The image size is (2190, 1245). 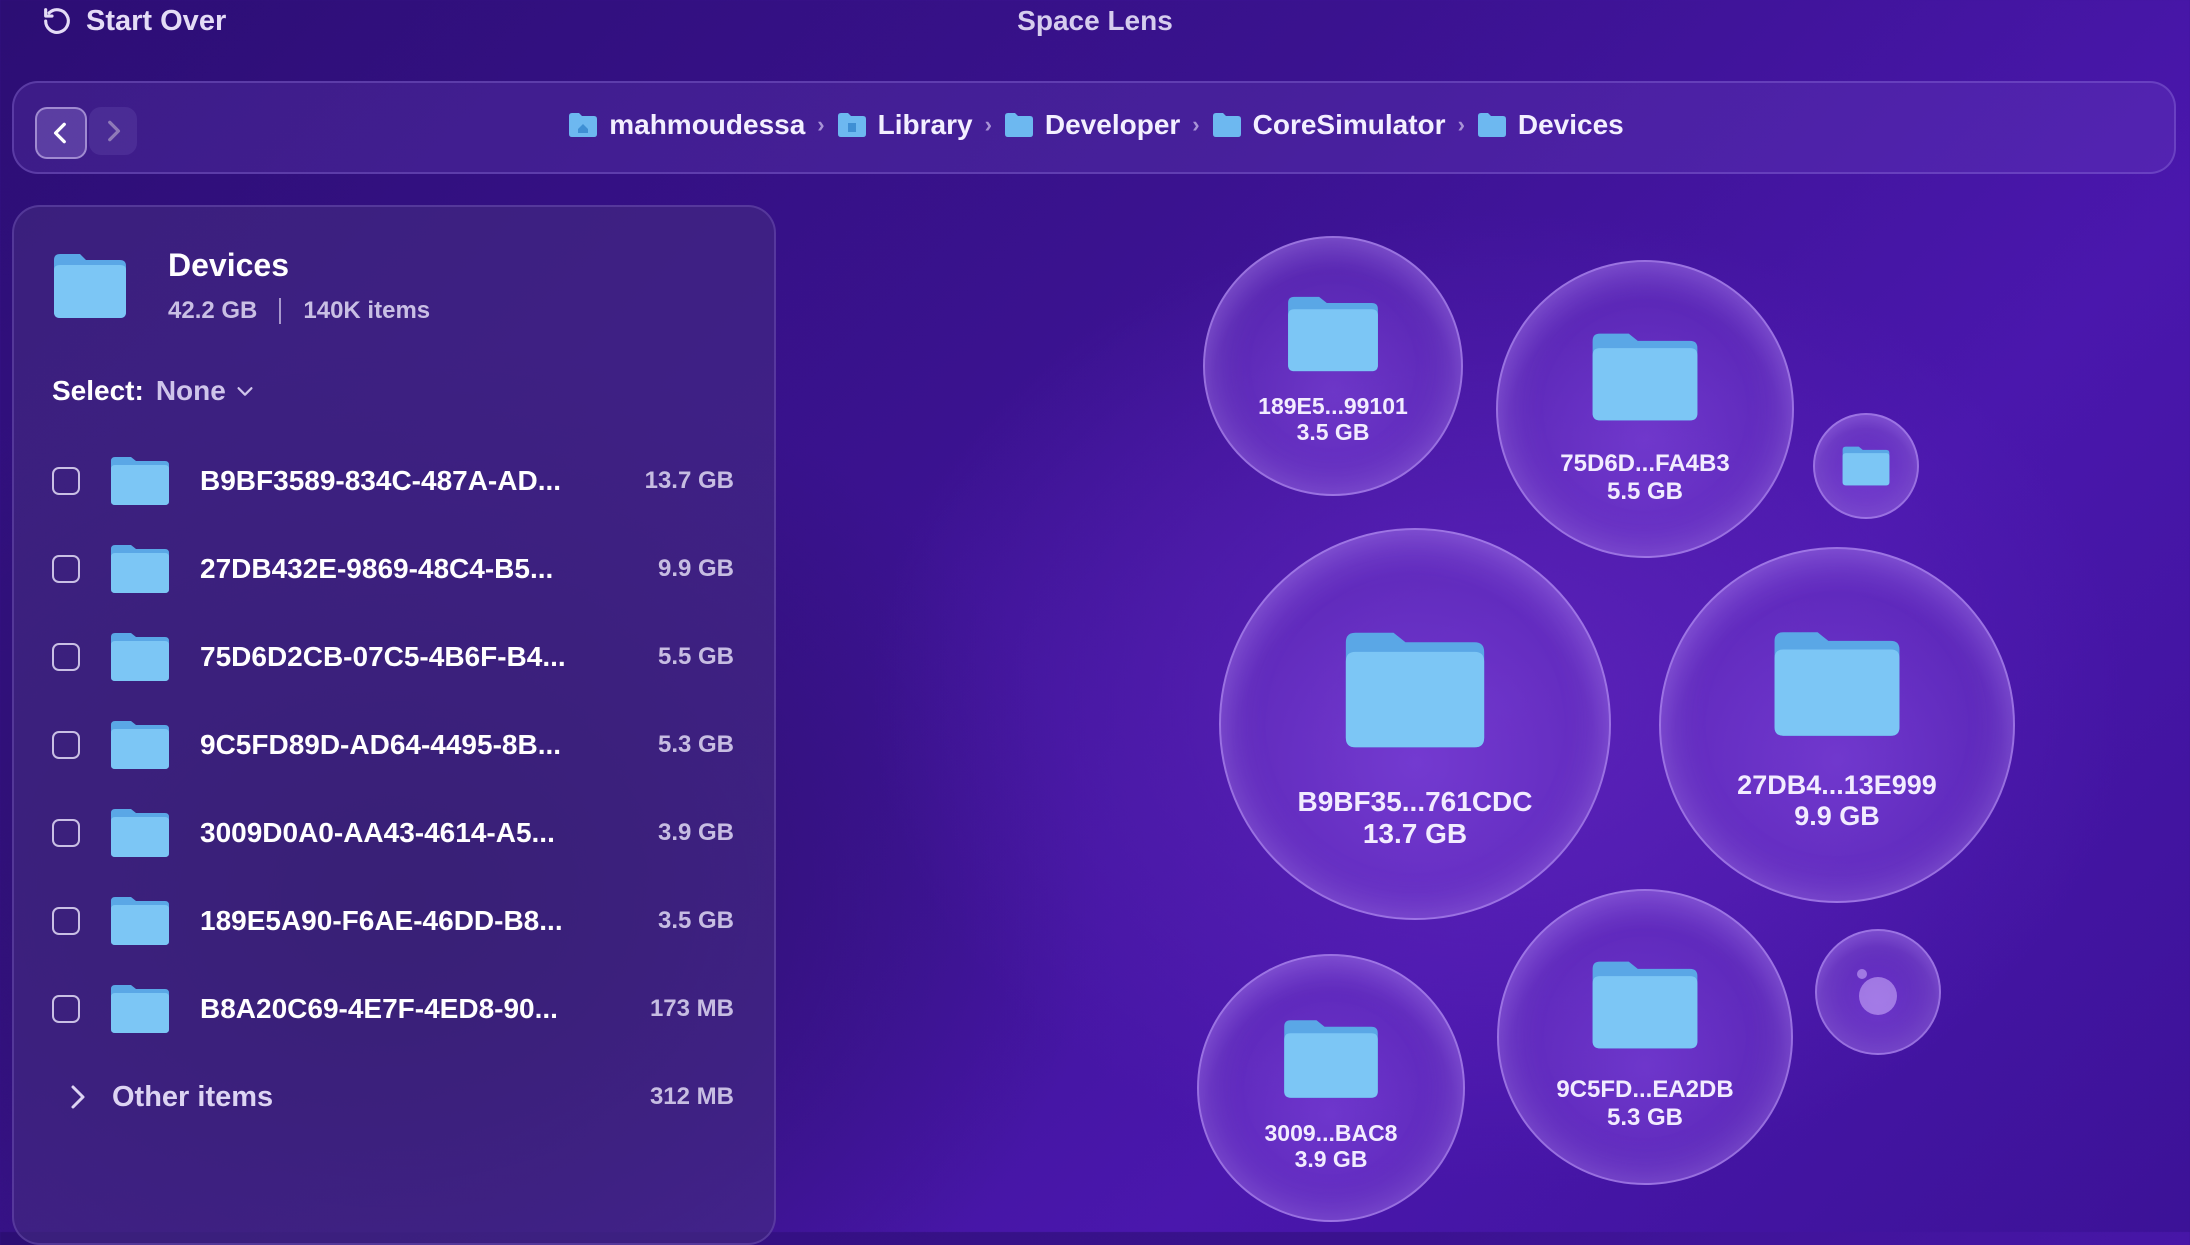 What do you see at coordinates (695, 832) in the screenshot?
I see `item-size: 3.9 GB` at bounding box center [695, 832].